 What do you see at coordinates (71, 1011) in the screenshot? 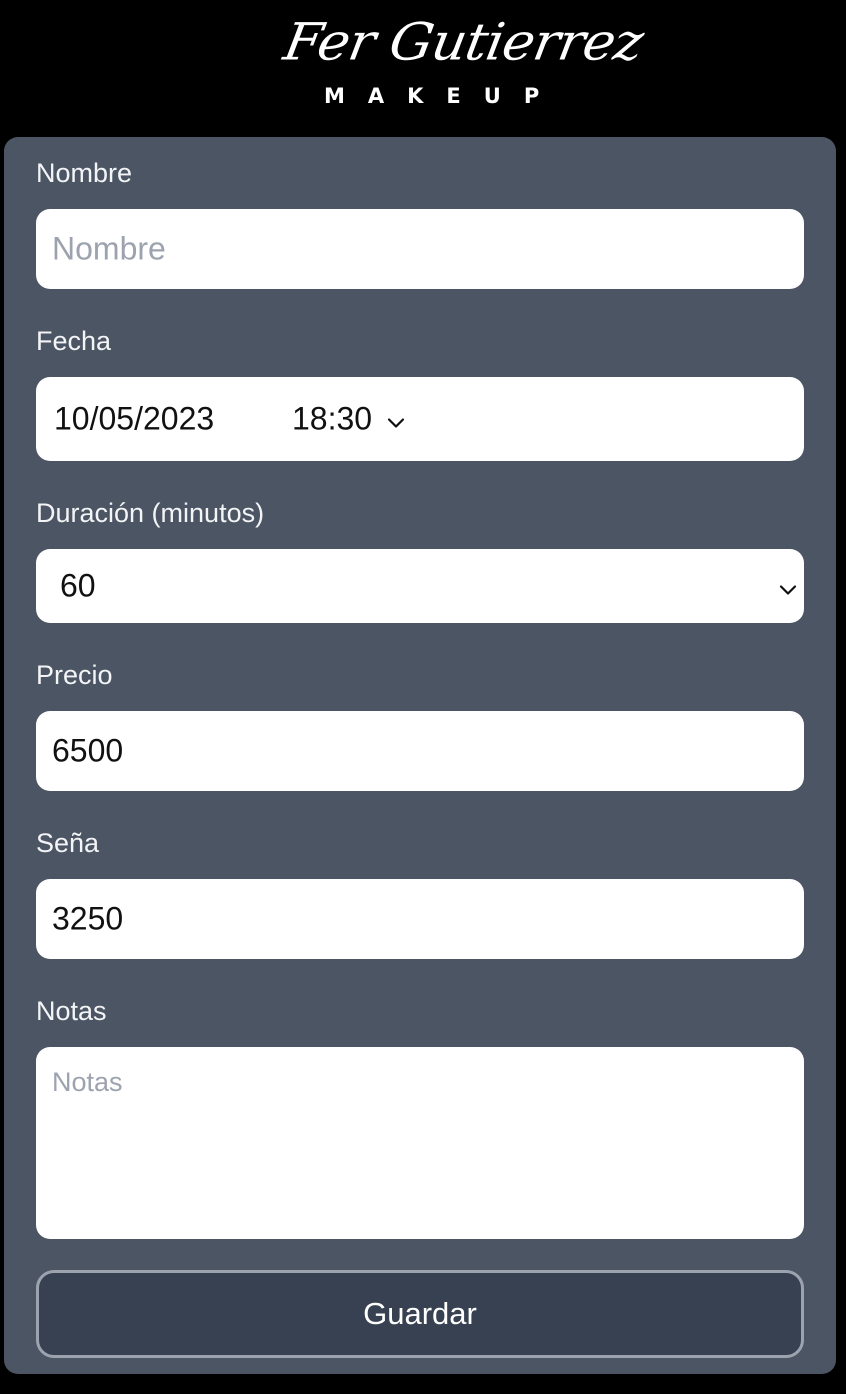
I see `notas-label: Notas` at bounding box center [71, 1011].